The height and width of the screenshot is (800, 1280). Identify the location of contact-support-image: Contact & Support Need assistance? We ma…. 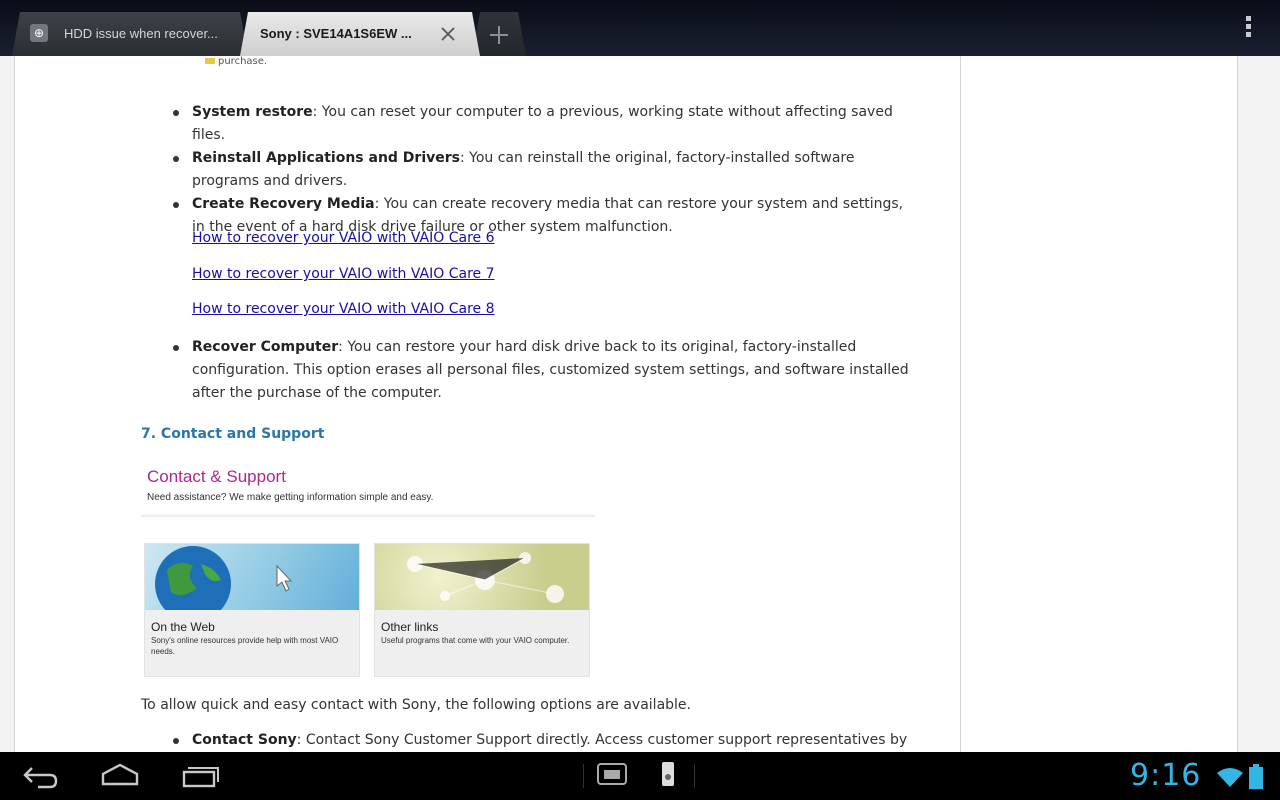
(368, 571).